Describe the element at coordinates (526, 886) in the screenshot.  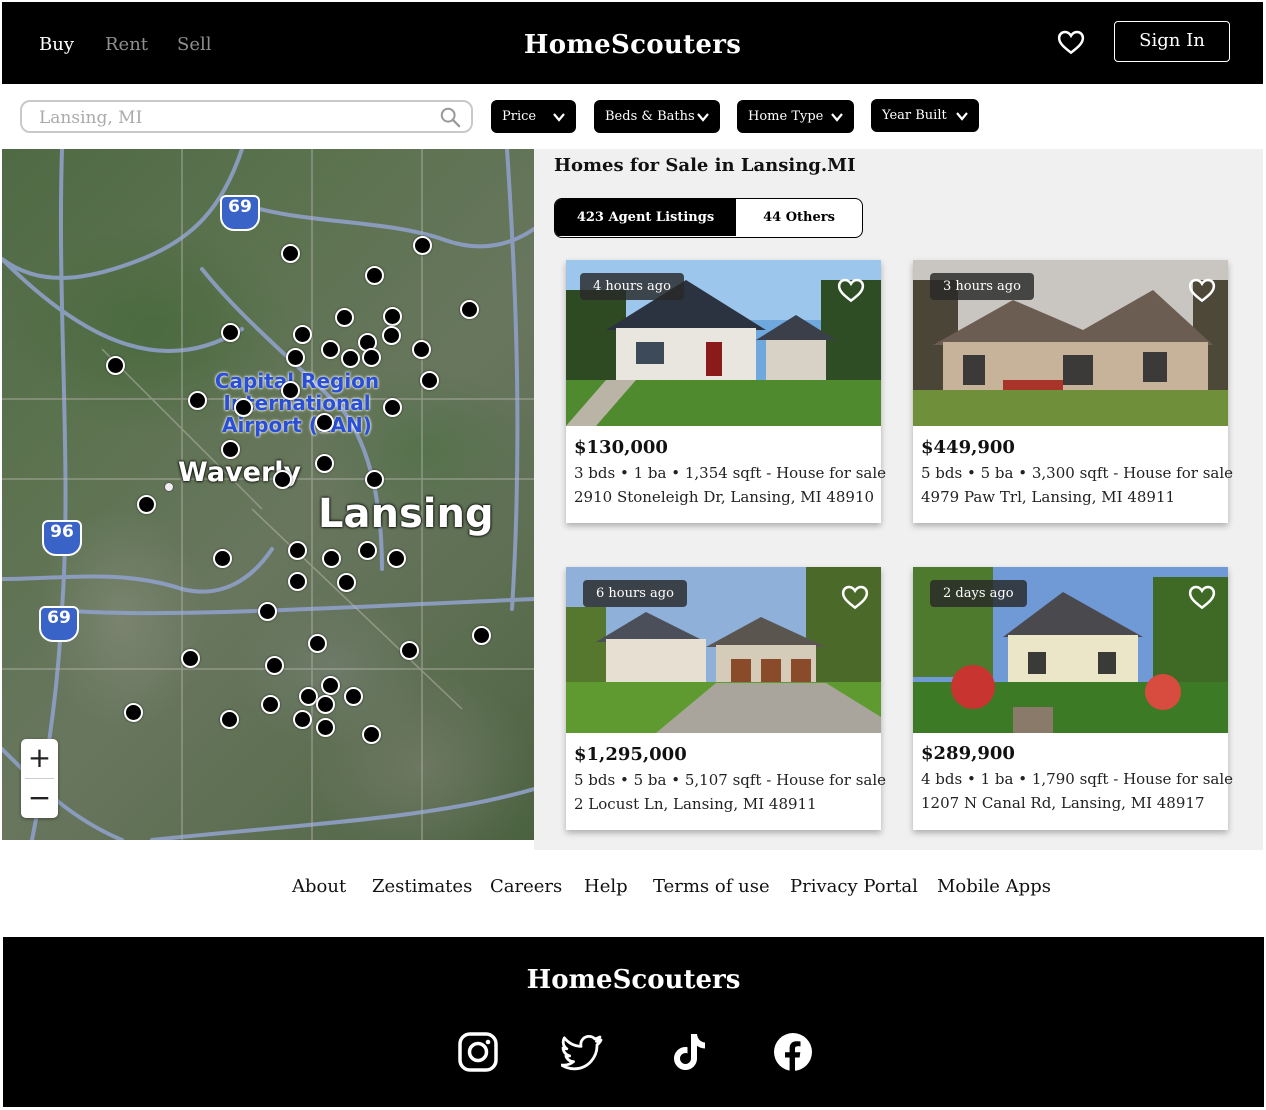
I see `footer-link-careers: Careers` at that location.